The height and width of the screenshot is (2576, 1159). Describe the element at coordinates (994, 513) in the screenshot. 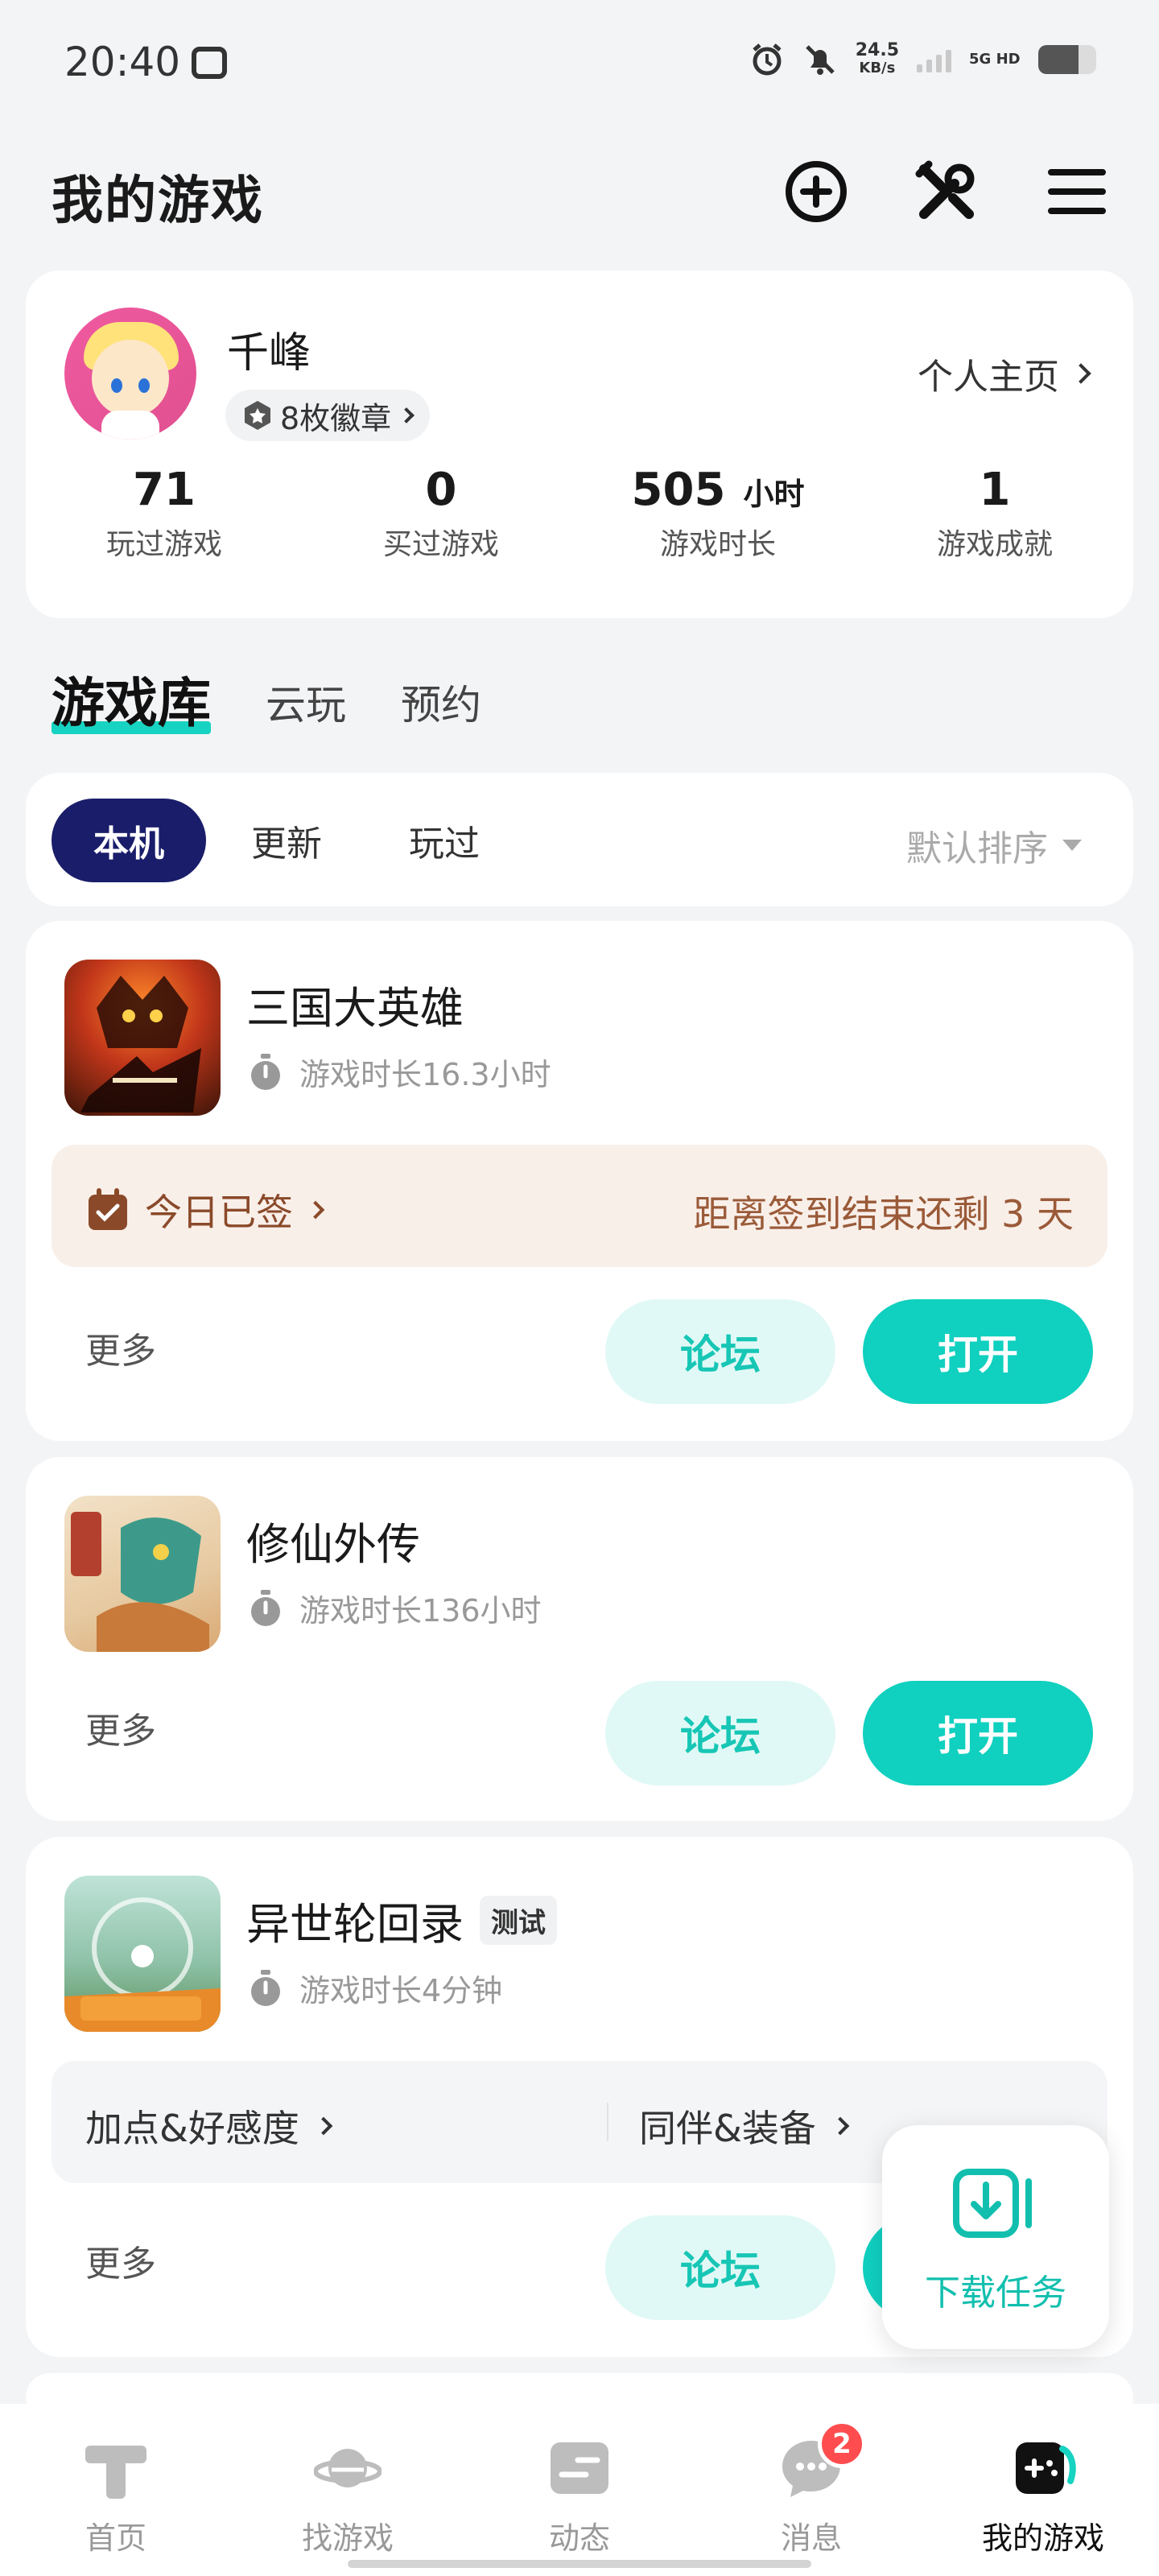

I see `stat-achievements: 1 游戏成就` at that location.